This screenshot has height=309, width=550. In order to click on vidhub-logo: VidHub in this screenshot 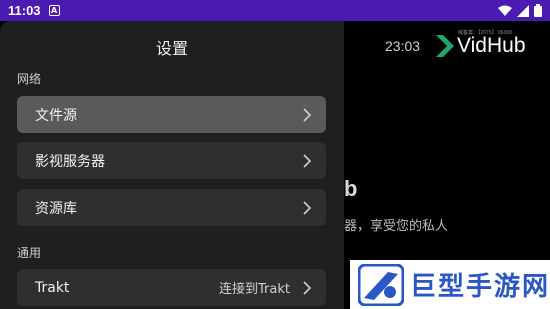, I will do `click(481, 46)`.